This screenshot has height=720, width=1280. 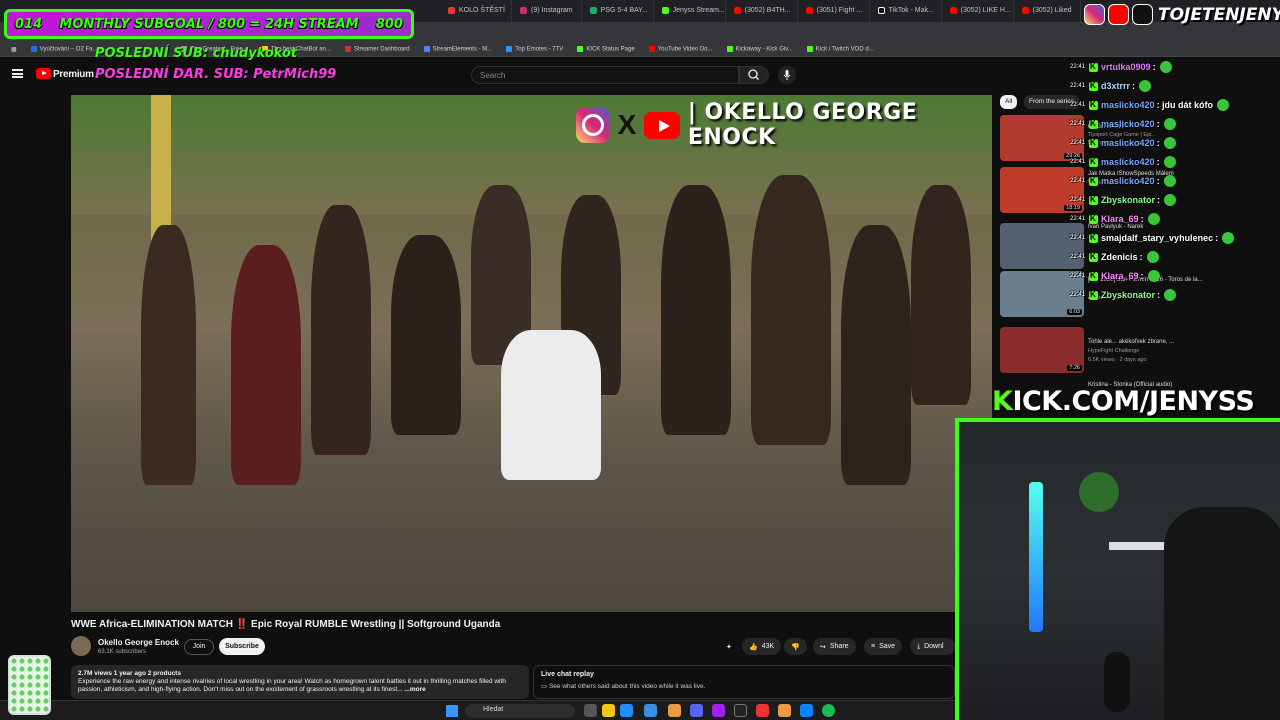 What do you see at coordinates (919, 646) in the screenshot?
I see `download-icon: ⤓` at bounding box center [919, 646].